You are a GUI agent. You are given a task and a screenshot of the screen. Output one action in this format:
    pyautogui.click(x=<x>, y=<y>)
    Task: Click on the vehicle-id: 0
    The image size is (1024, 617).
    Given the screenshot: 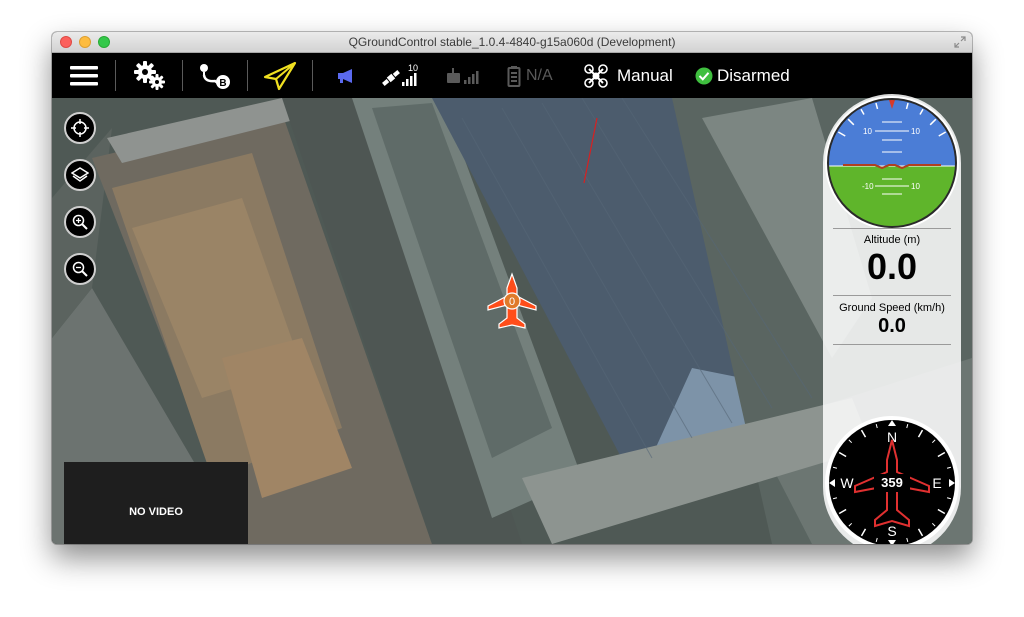 What is the action you would take?
    pyautogui.click(x=512, y=302)
    